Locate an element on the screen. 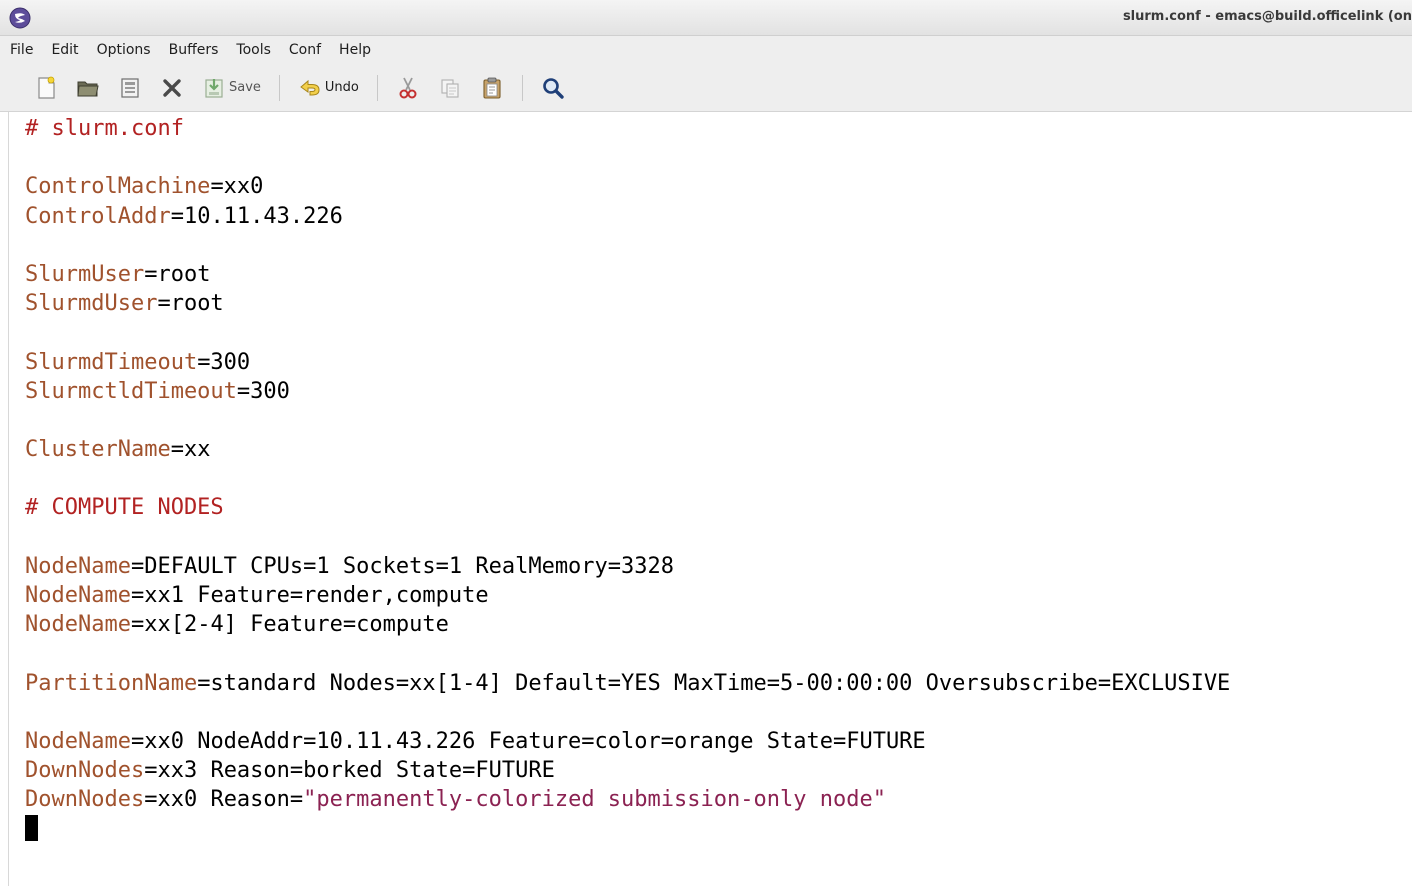  search-button is located at coordinates (553, 88).